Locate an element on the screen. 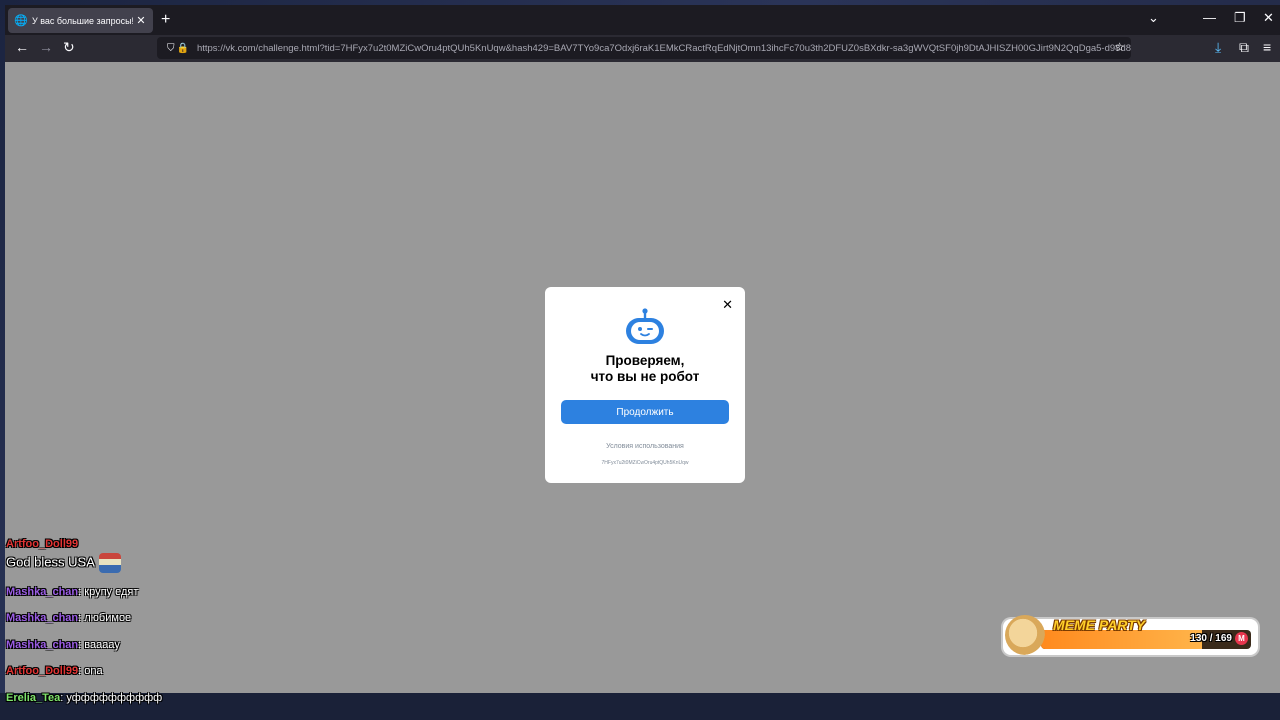 The image size is (1280, 720). tab-list-chevron-icon: ⌄ is located at coordinates (1153, 18).